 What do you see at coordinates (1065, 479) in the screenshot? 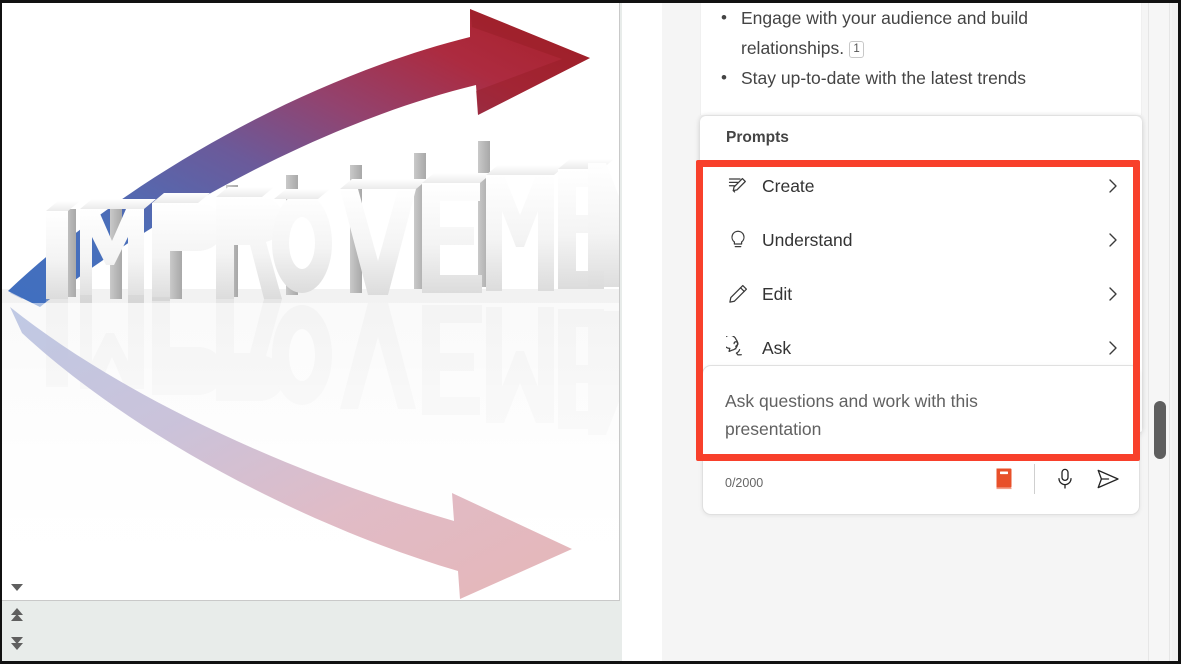
I see `dictate-button` at bounding box center [1065, 479].